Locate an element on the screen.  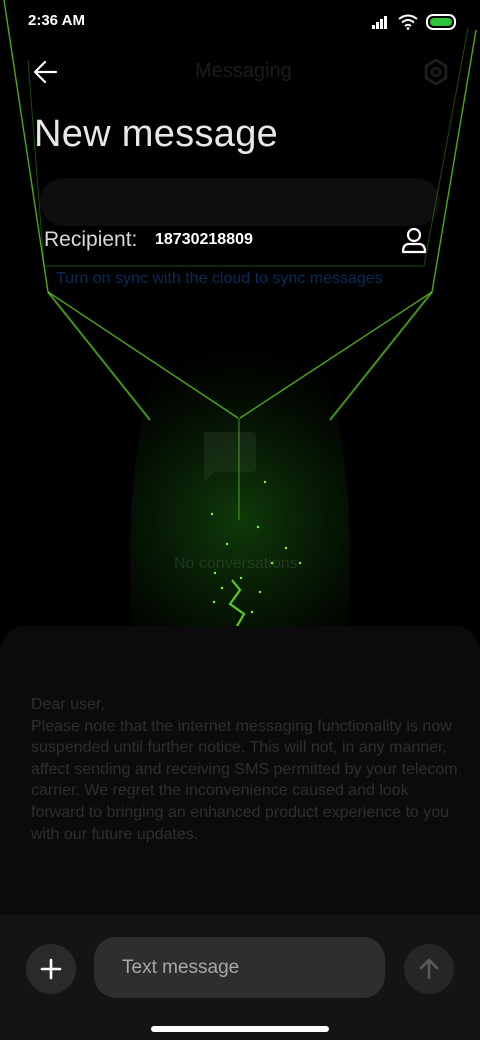
select-contact-button is located at coordinates (414, 240).